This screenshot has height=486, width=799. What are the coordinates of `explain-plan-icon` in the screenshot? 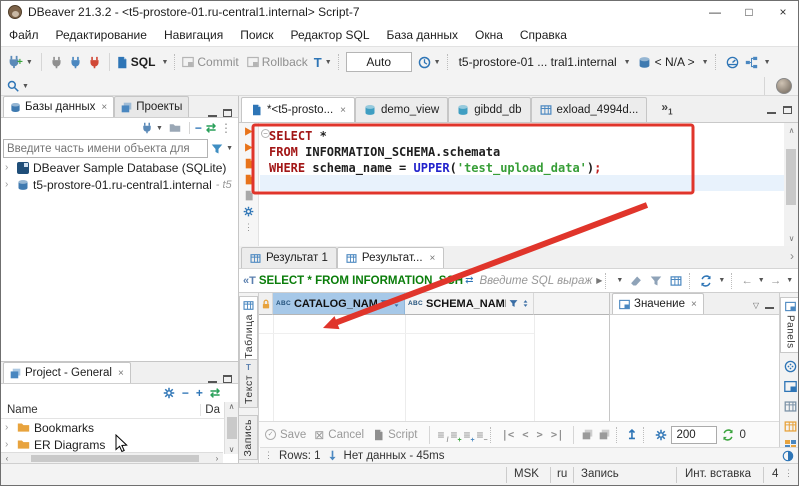 It's located at (248, 195).